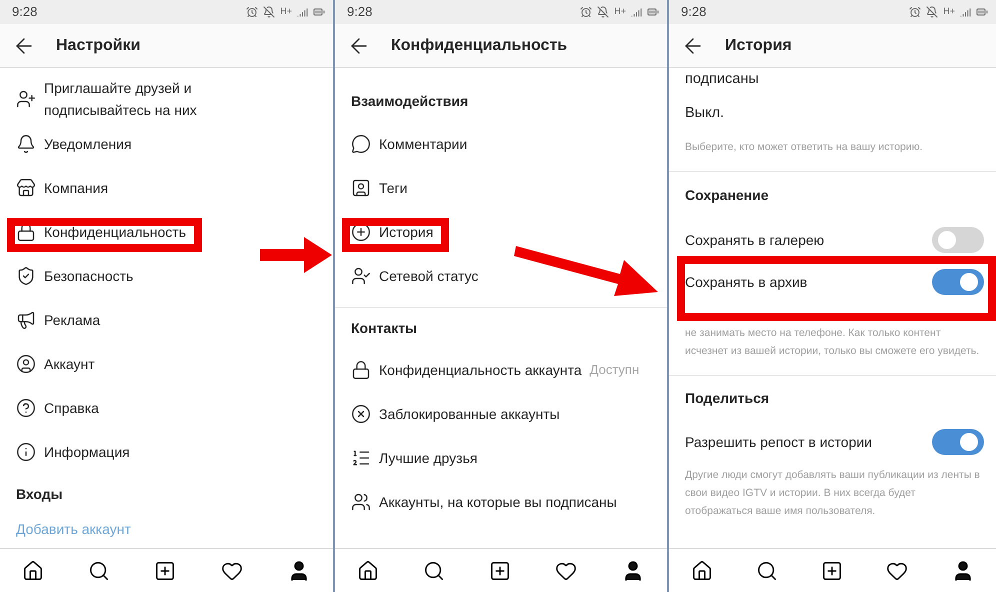 The width and height of the screenshot is (996, 592). I want to click on tag-person-icon, so click(361, 188).